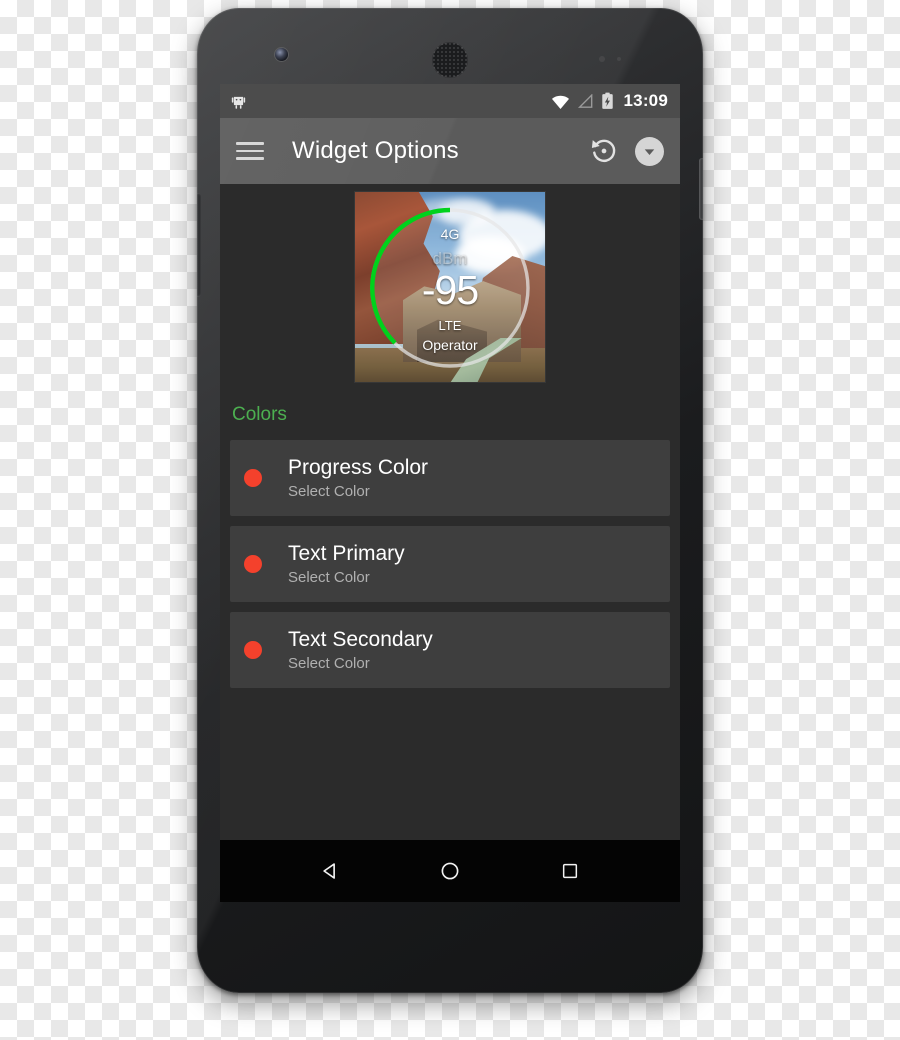  I want to click on proximity-sensor, so click(602, 59).